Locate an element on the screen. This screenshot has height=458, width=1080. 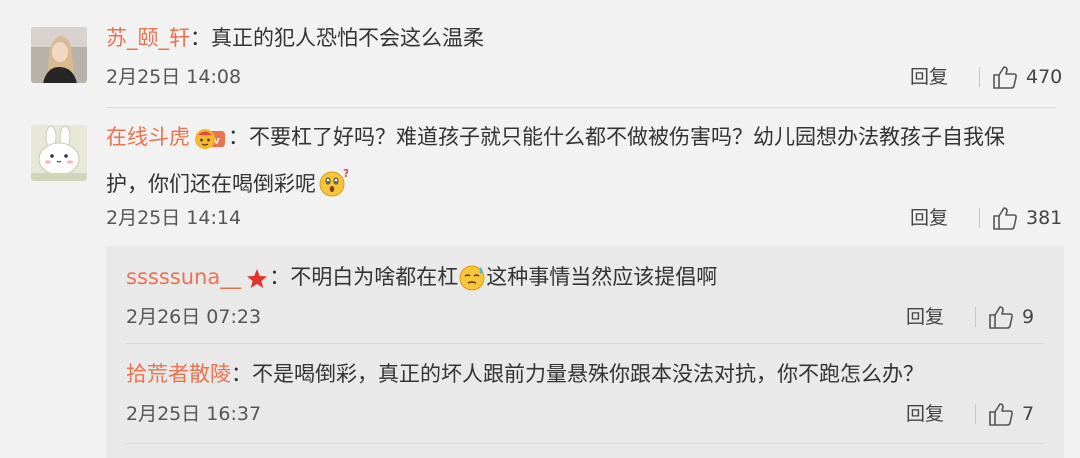
reply-content: 不是喝倒彩，真正的坏人跟前力量悬殊你跟本没法对抗，你不跑怎么办？ is located at coordinates (588, 374).